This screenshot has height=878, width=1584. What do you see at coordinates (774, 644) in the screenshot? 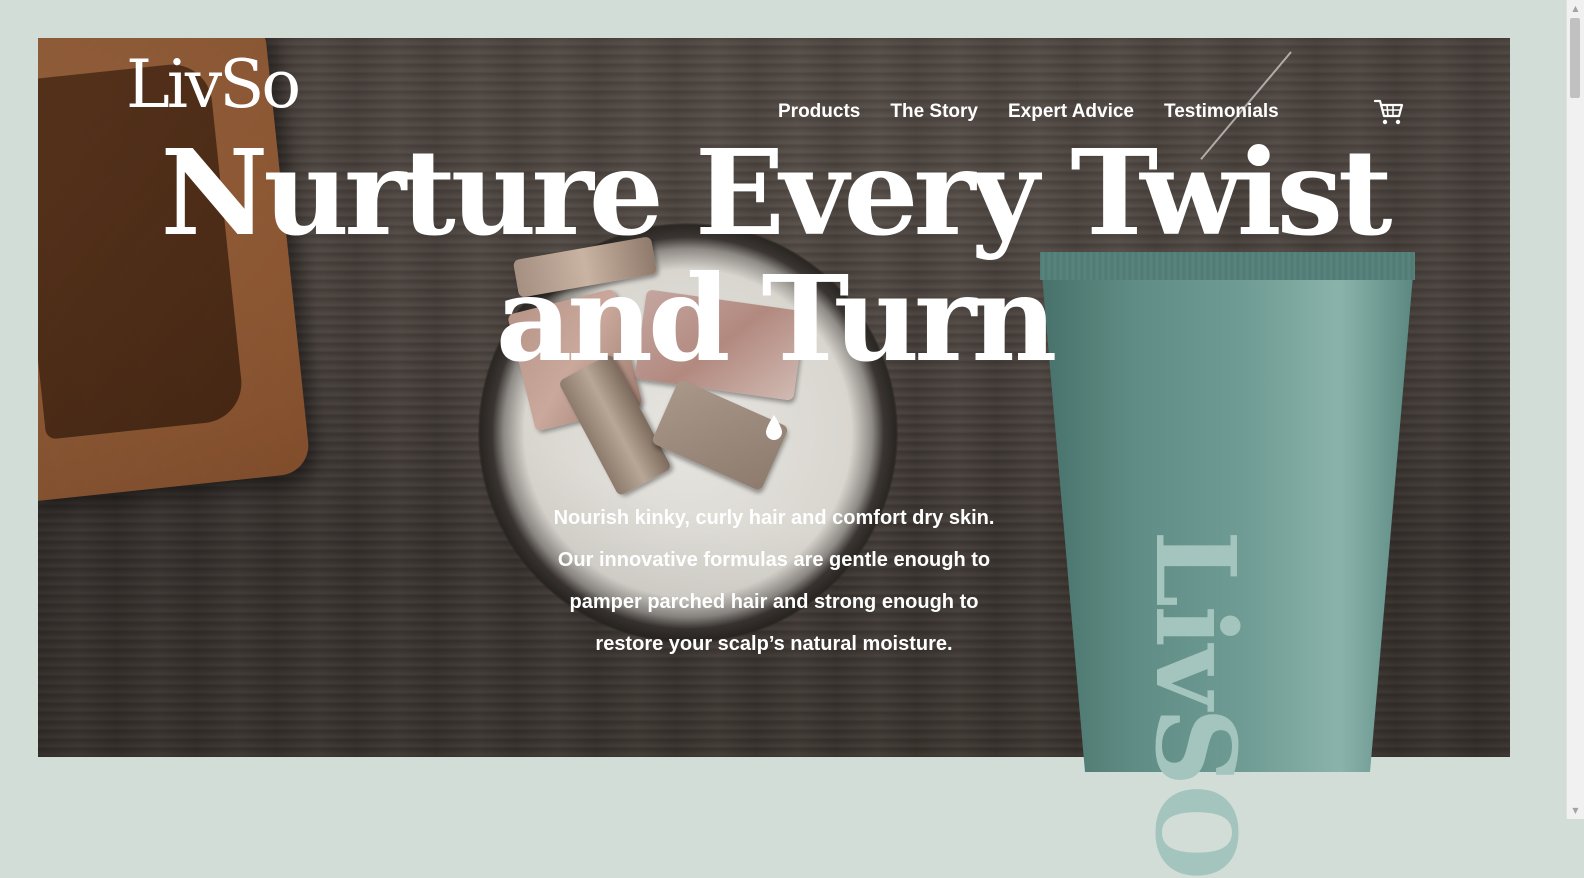
I see `description-line: restore your scalp’s natural moisture.` at bounding box center [774, 644].